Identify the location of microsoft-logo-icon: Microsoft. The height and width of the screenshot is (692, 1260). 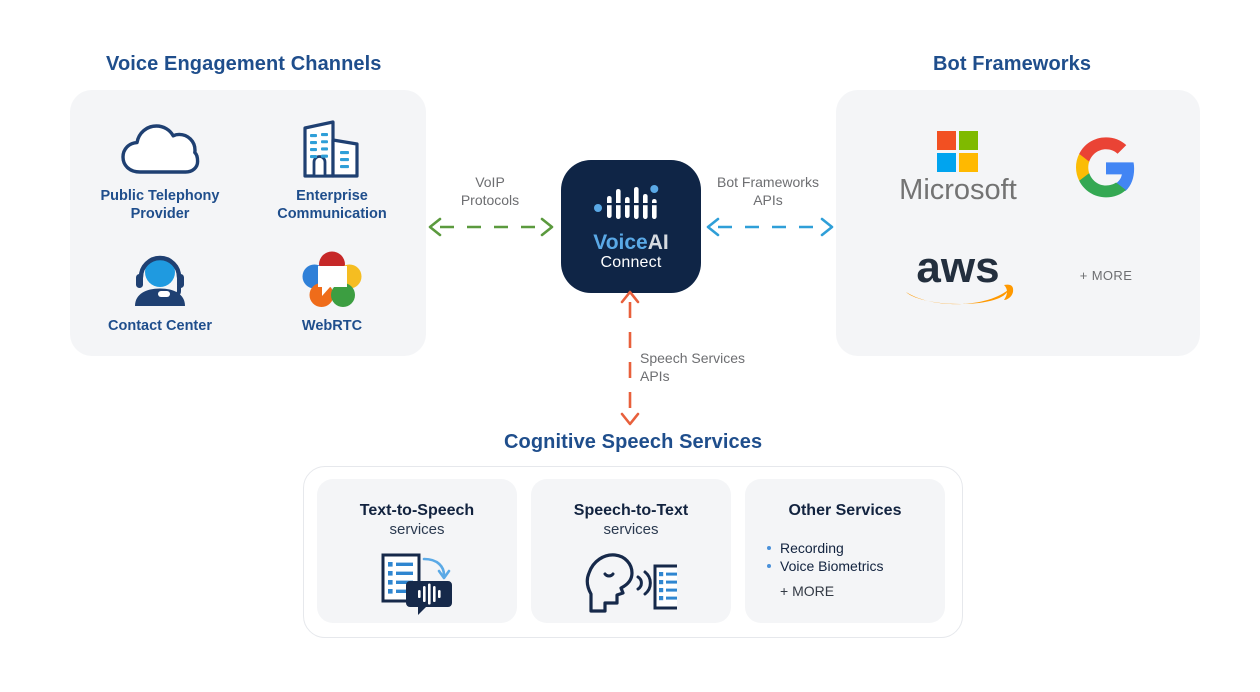
(958, 168).